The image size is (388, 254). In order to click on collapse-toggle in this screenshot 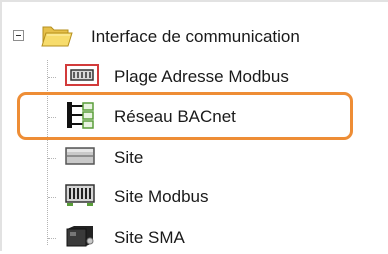, I will do `click(18, 35)`.